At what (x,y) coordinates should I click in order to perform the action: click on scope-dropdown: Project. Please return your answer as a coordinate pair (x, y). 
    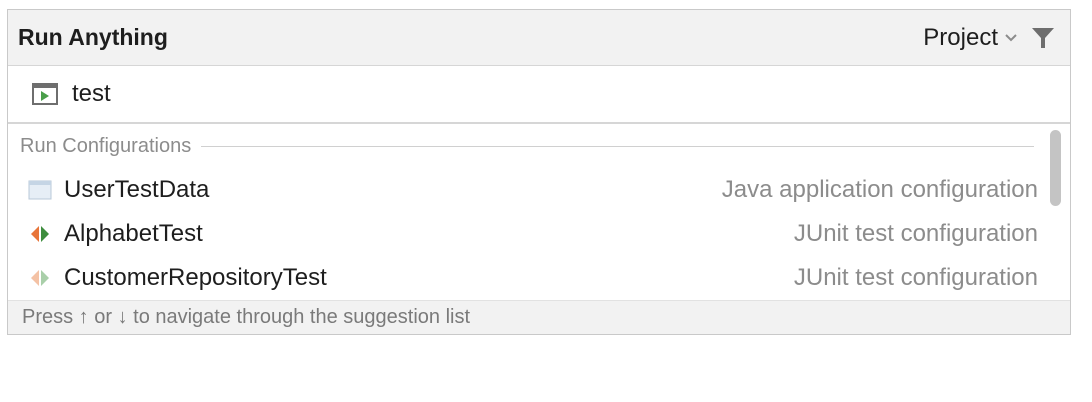
    Looking at the image, I should click on (970, 38).